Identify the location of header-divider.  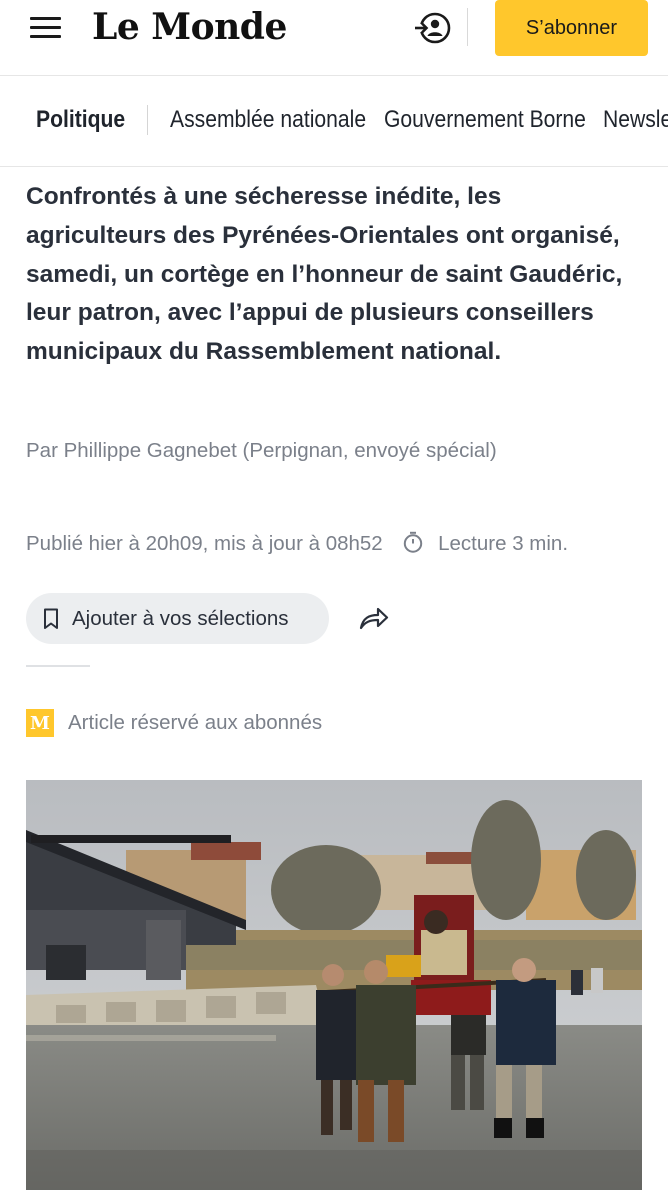
(467, 27).